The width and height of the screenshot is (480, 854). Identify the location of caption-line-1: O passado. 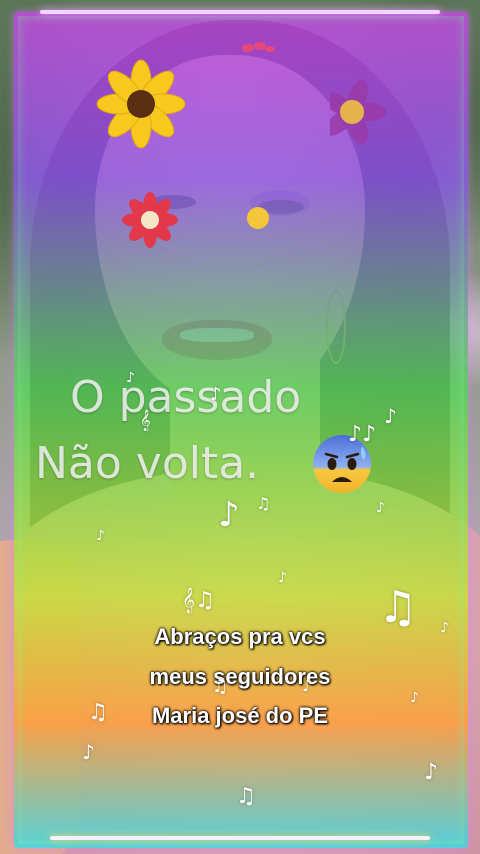
(186, 397).